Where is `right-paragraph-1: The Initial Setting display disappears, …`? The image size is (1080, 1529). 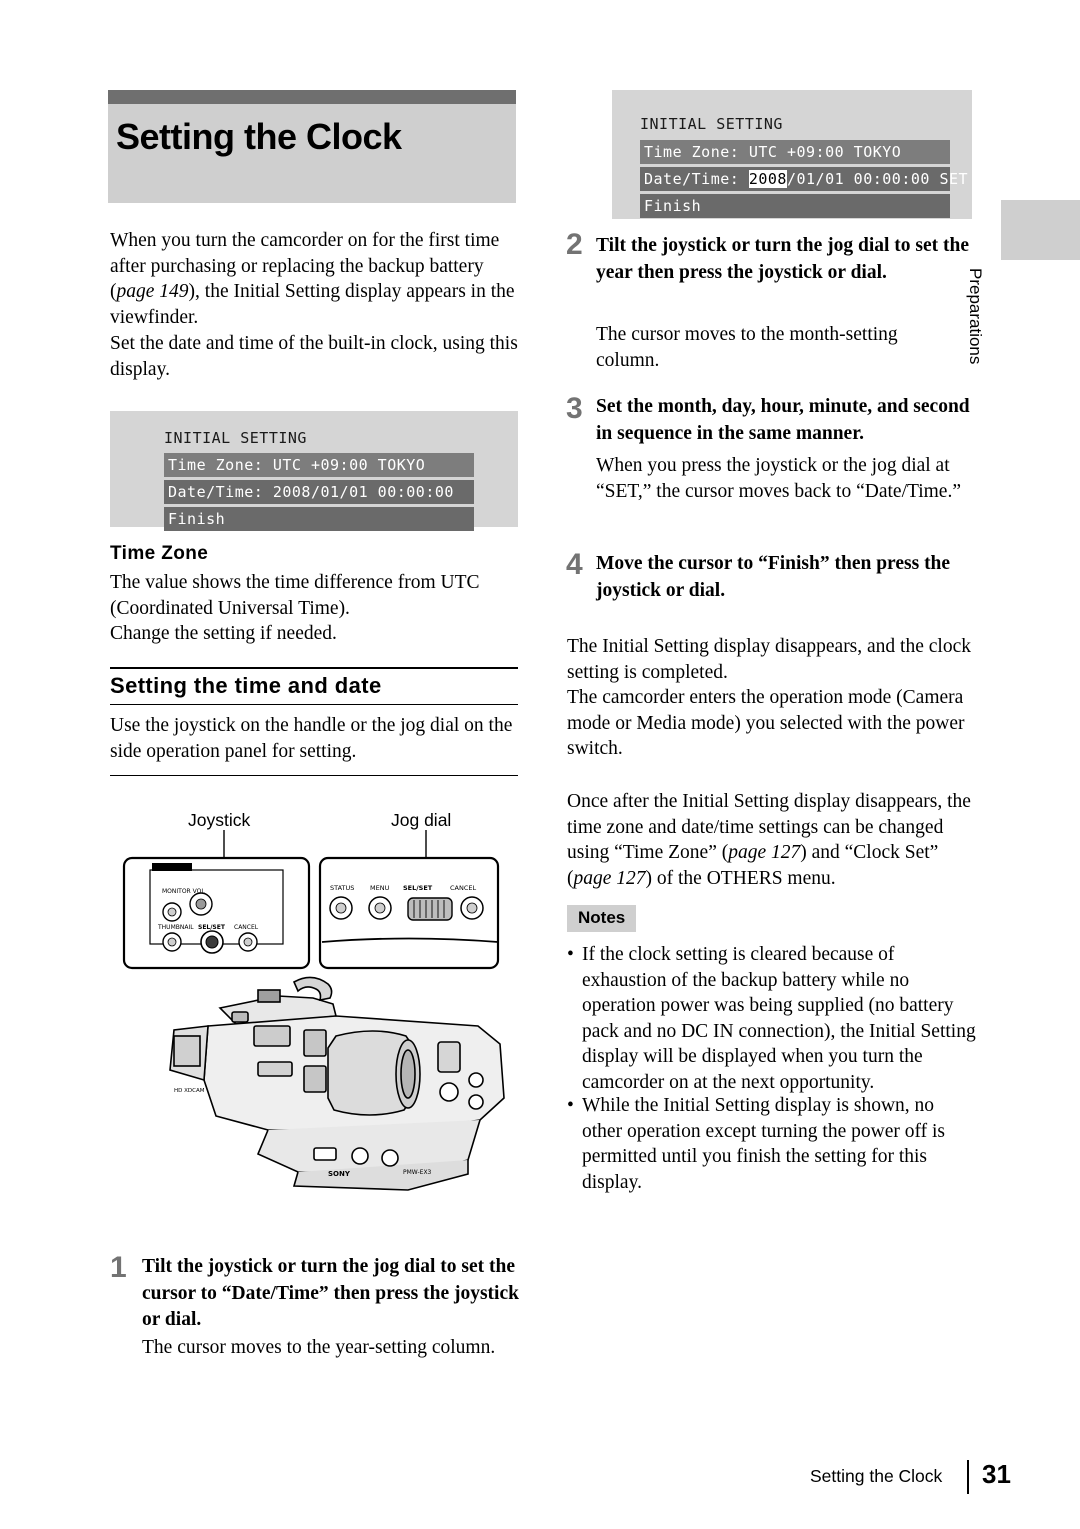 right-paragraph-1: The Initial Setting display disappears, … is located at coordinates (769, 698).